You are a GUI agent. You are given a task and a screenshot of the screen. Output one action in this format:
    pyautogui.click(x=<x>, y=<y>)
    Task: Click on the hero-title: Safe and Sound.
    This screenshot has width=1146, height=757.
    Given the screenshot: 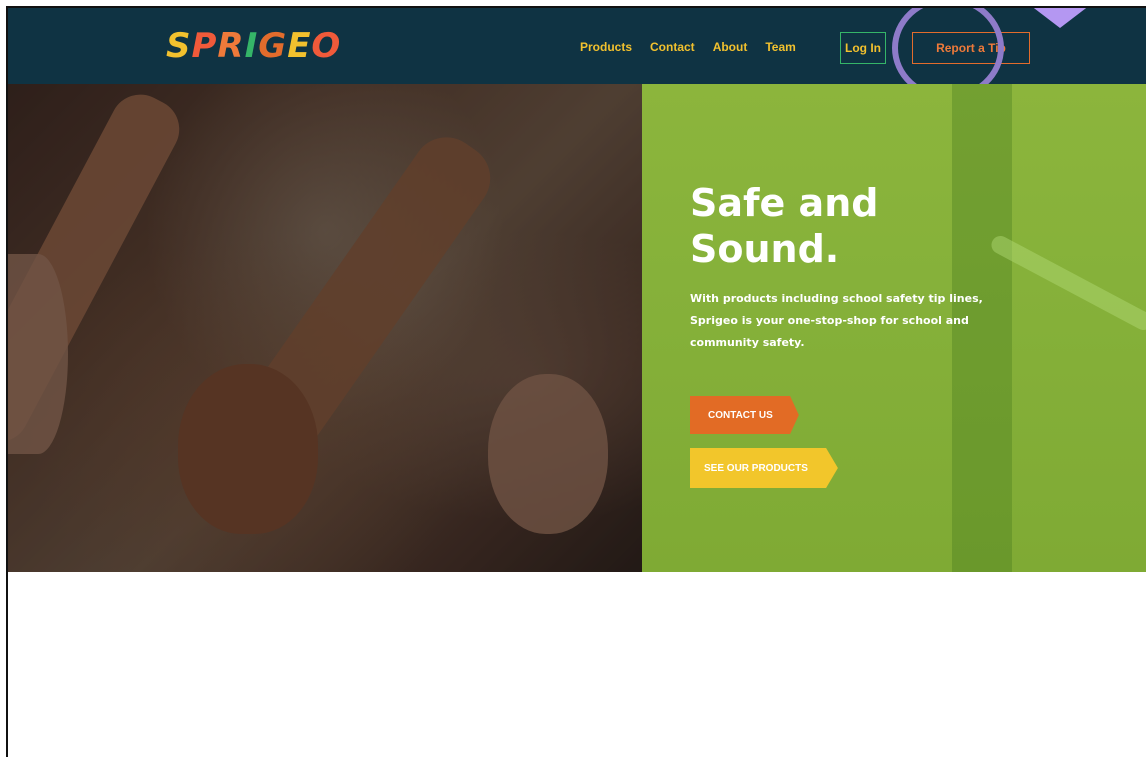 What is the action you would take?
    pyautogui.click(x=784, y=226)
    